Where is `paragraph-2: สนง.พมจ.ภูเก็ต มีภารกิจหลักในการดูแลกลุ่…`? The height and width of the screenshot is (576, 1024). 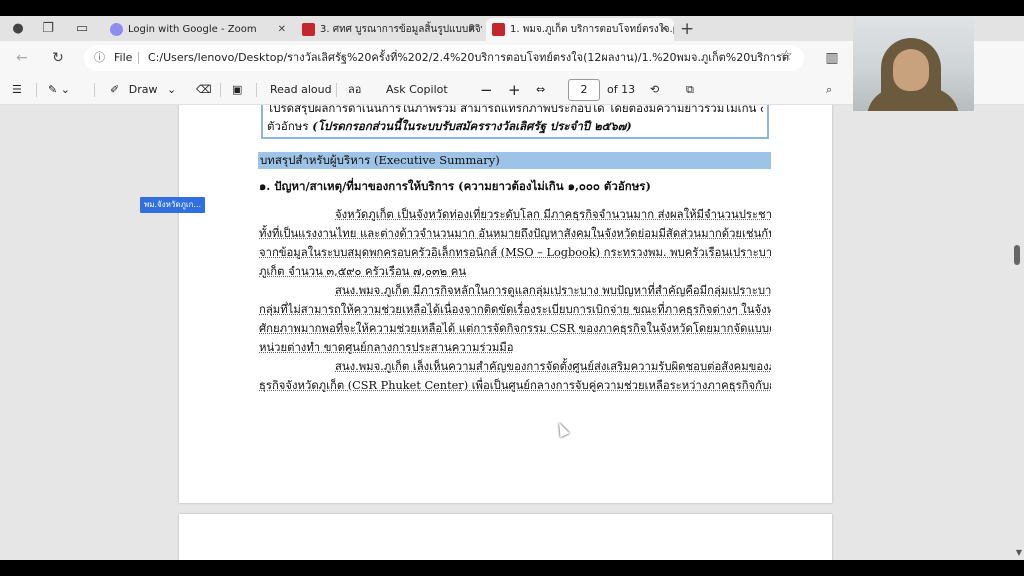
paragraph-2: สนง.พมจ.ภูเก็ต มีภารกิจหลักในการดูแลกลุ่… is located at coordinates (515, 319).